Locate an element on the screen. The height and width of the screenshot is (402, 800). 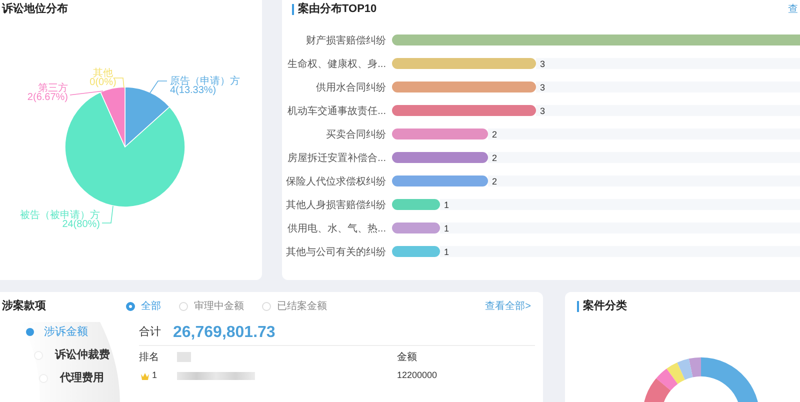
slice-value: 2(6.67%) is located at coordinates (47, 97).